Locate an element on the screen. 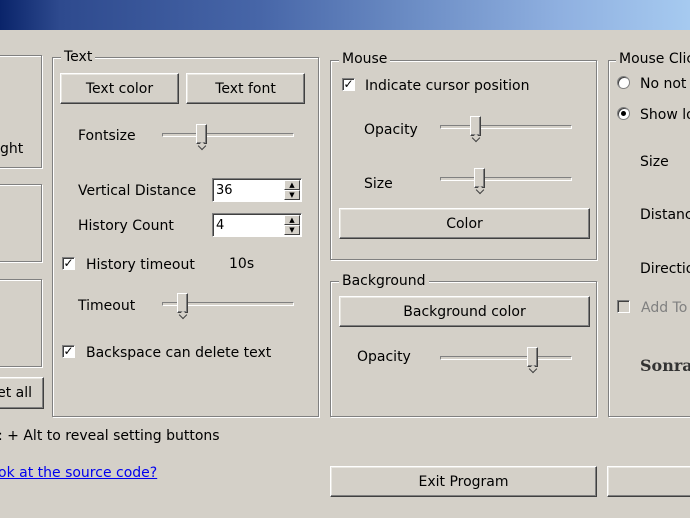  right-align-label: ght is located at coordinates (12, 149).